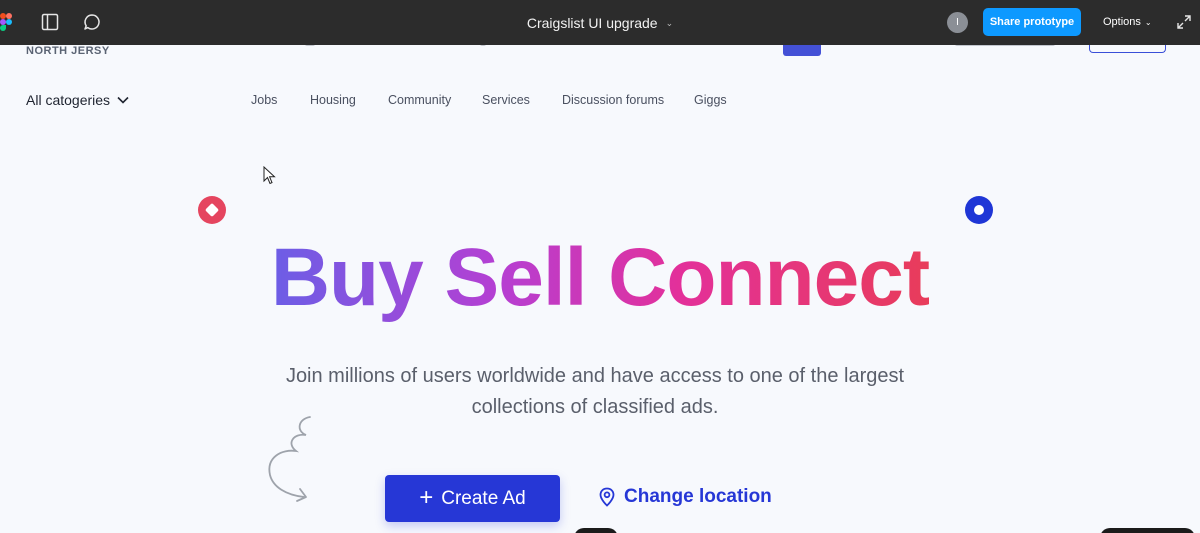  I want to click on share-prototype-button: Share prototype, so click(1032, 22).